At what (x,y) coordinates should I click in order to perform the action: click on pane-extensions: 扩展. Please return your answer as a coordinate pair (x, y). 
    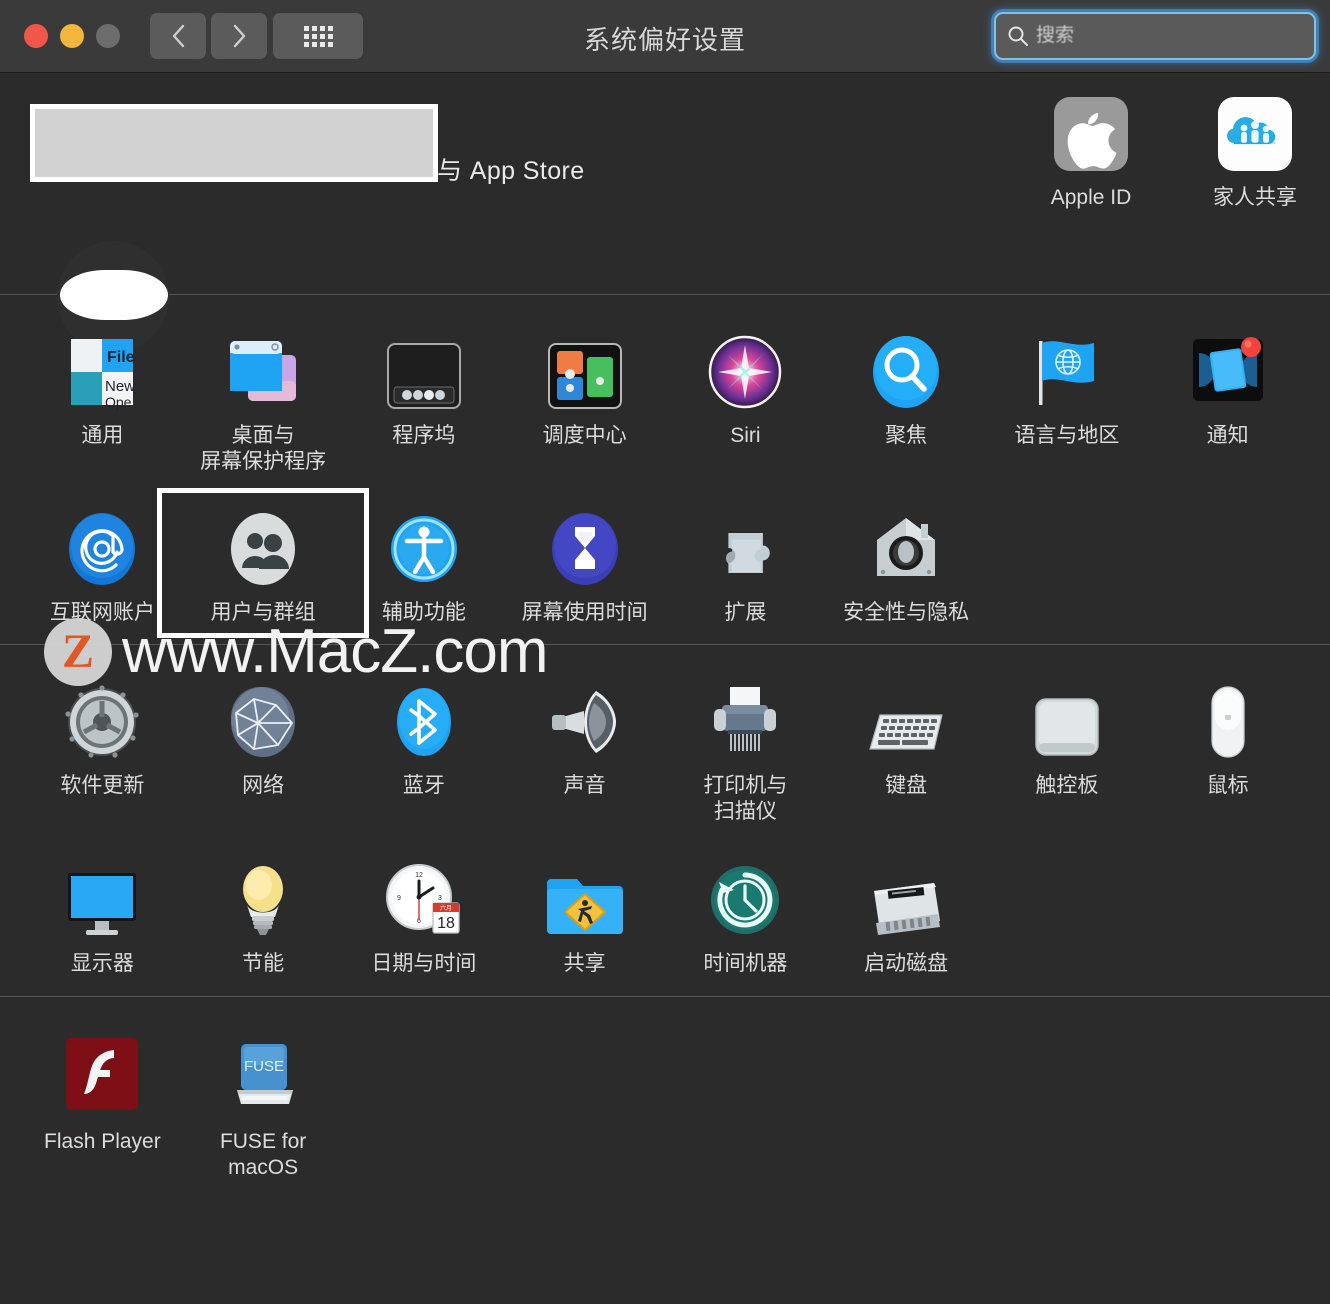
    Looking at the image, I should click on (745, 562).